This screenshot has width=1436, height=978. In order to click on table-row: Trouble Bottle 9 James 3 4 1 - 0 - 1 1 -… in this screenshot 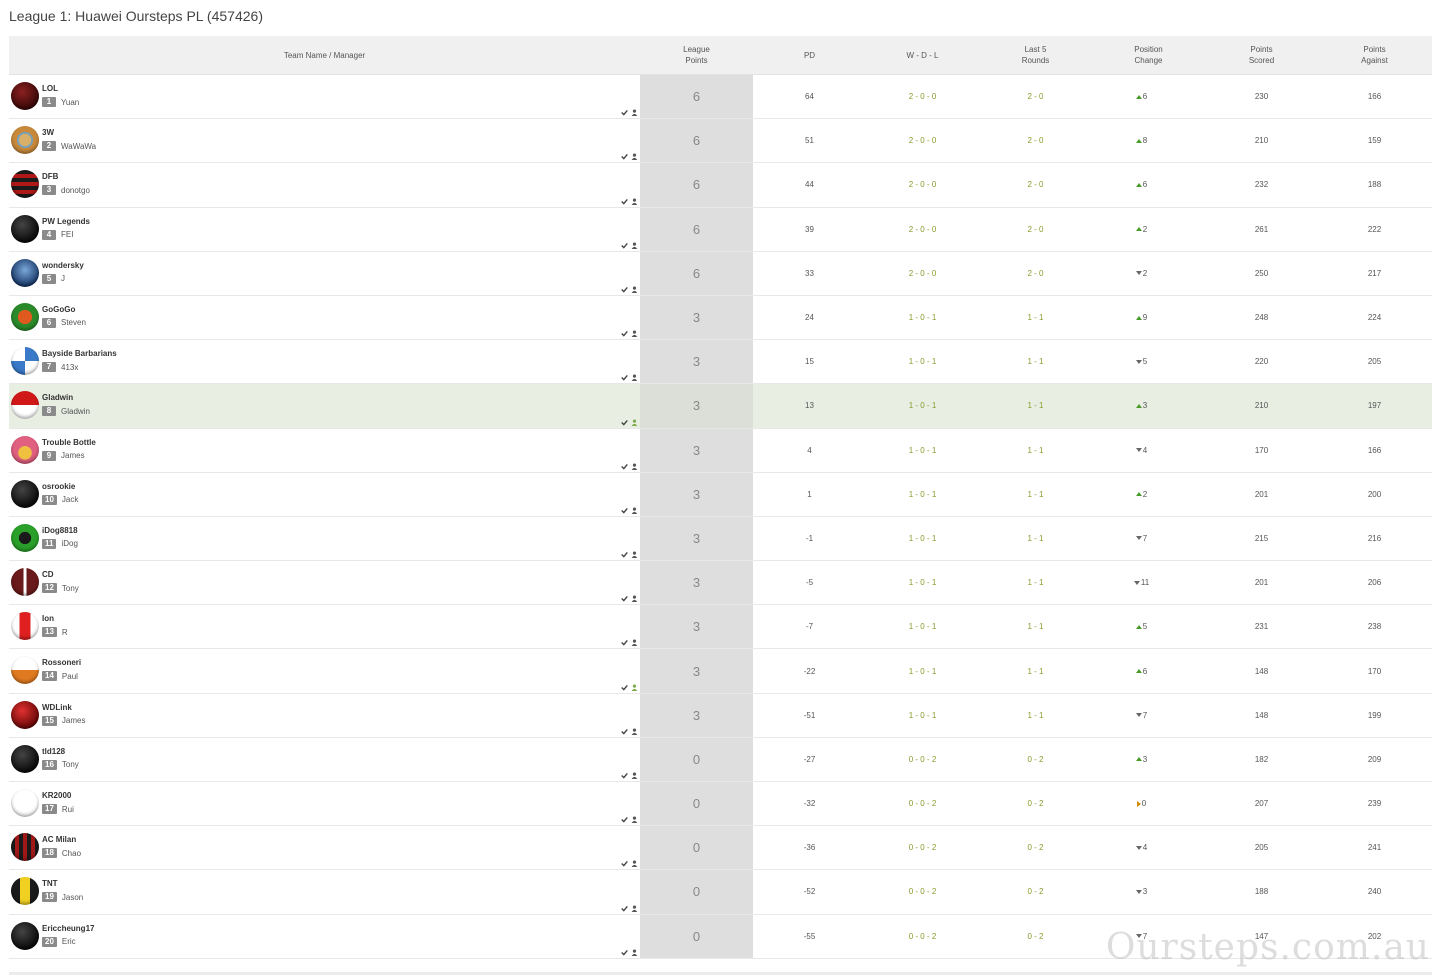, I will do `click(720, 450)`.